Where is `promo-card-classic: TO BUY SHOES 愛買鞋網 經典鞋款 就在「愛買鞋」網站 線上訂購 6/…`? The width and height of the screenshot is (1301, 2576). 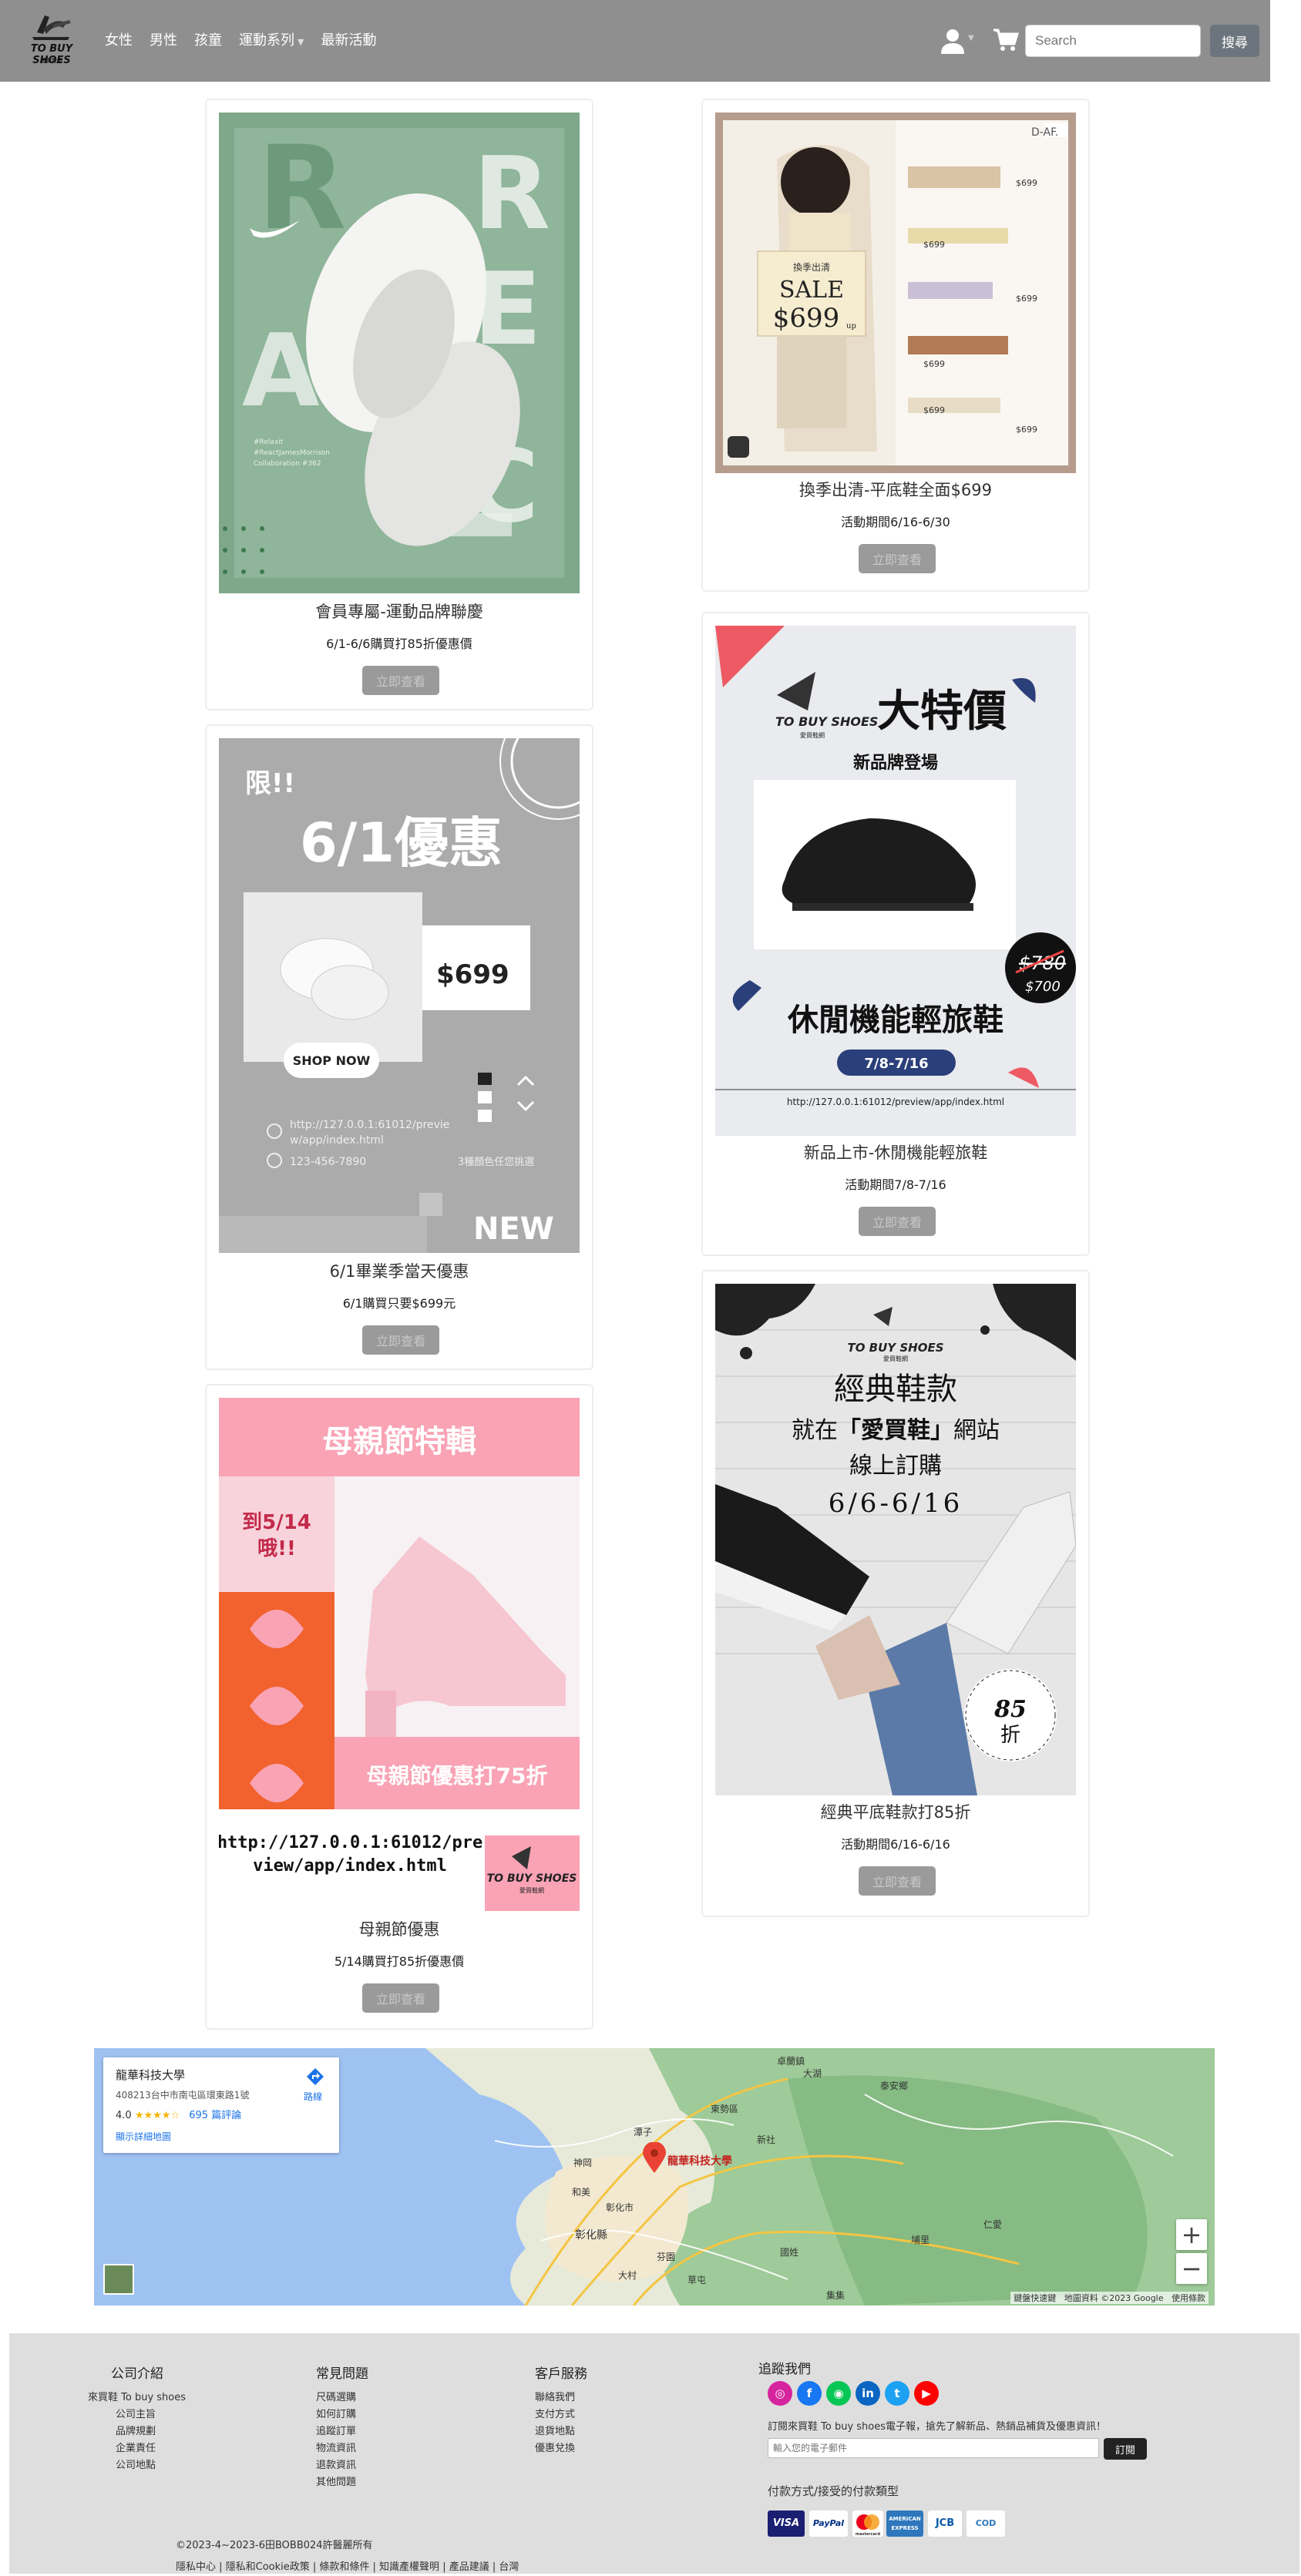 promo-card-classic: TO BUY SHOES 愛買鞋網 經典鞋款 就在「愛買鞋」網站 線上訂購 6/… is located at coordinates (895, 1593).